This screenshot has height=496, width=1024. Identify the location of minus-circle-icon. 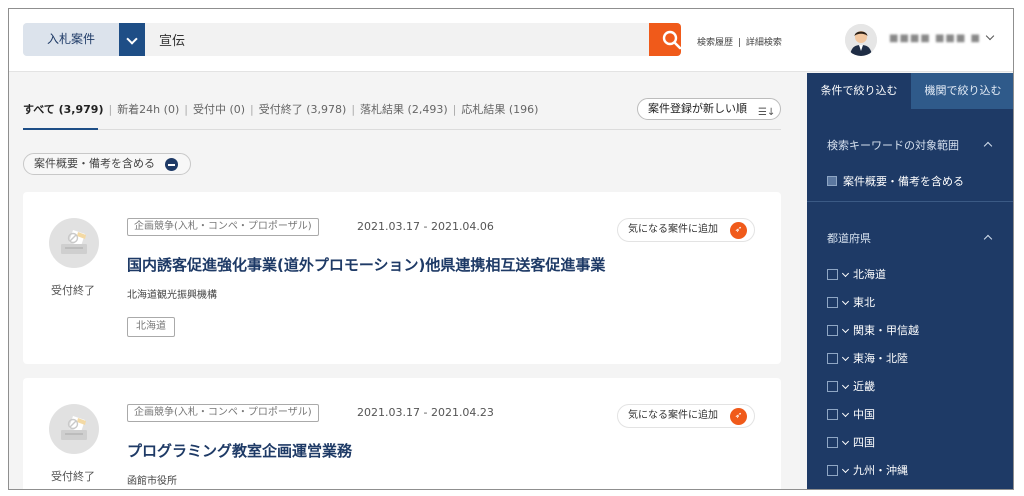
(171, 164).